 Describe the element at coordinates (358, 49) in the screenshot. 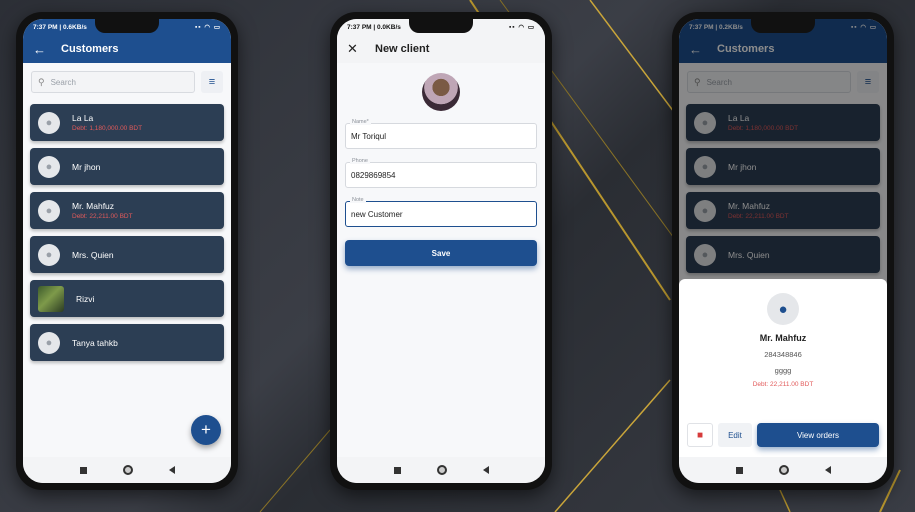

I see `close-icon: ✕` at that location.